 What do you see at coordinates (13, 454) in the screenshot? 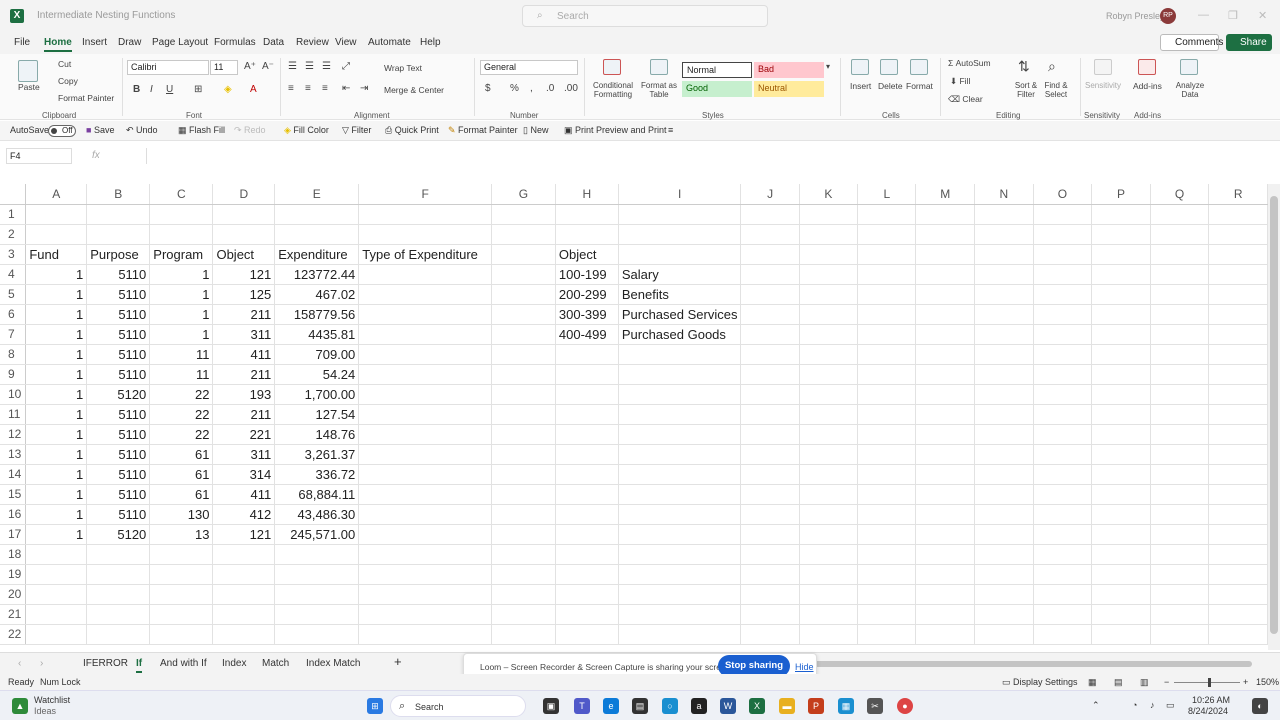
I see `row-header: 13` at bounding box center [13, 454].